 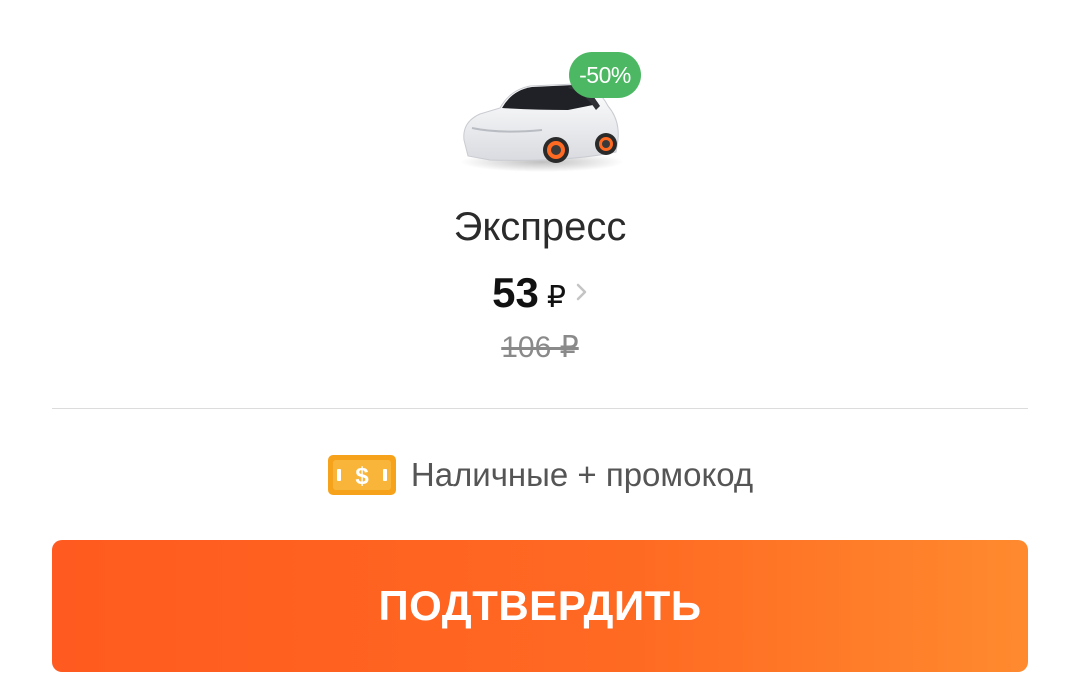 What do you see at coordinates (605, 75) in the screenshot?
I see `discount-badge: -50%` at bounding box center [605, 75].